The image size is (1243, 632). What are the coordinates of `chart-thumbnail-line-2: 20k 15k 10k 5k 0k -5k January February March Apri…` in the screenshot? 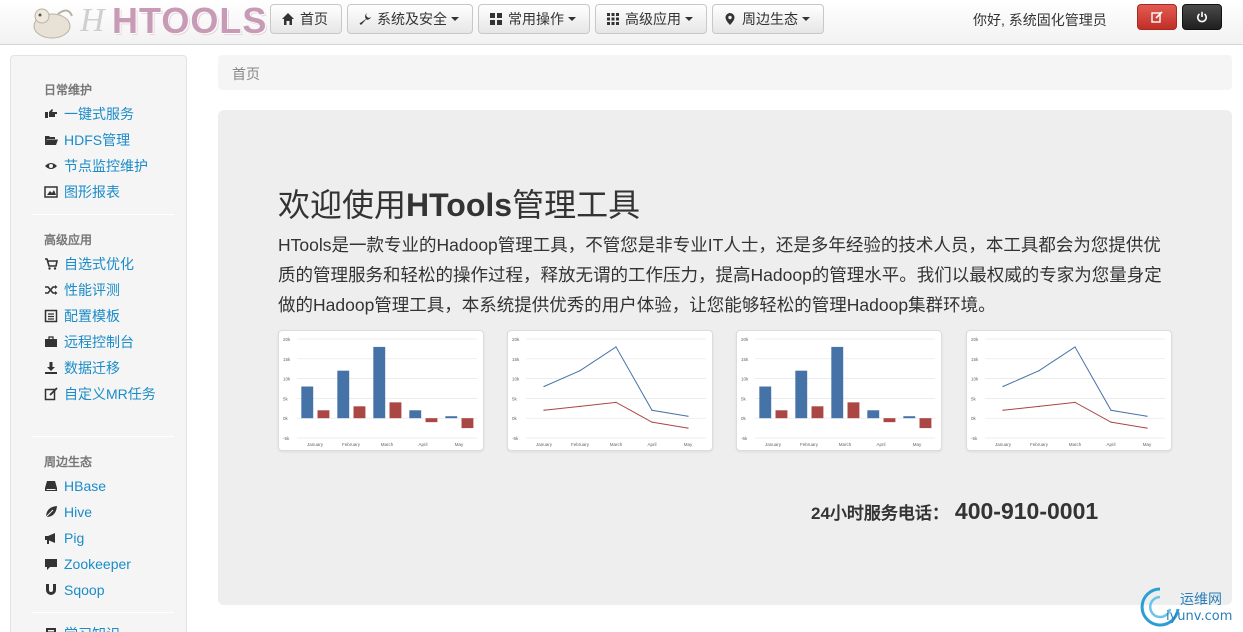 It's located at (1069, 390).